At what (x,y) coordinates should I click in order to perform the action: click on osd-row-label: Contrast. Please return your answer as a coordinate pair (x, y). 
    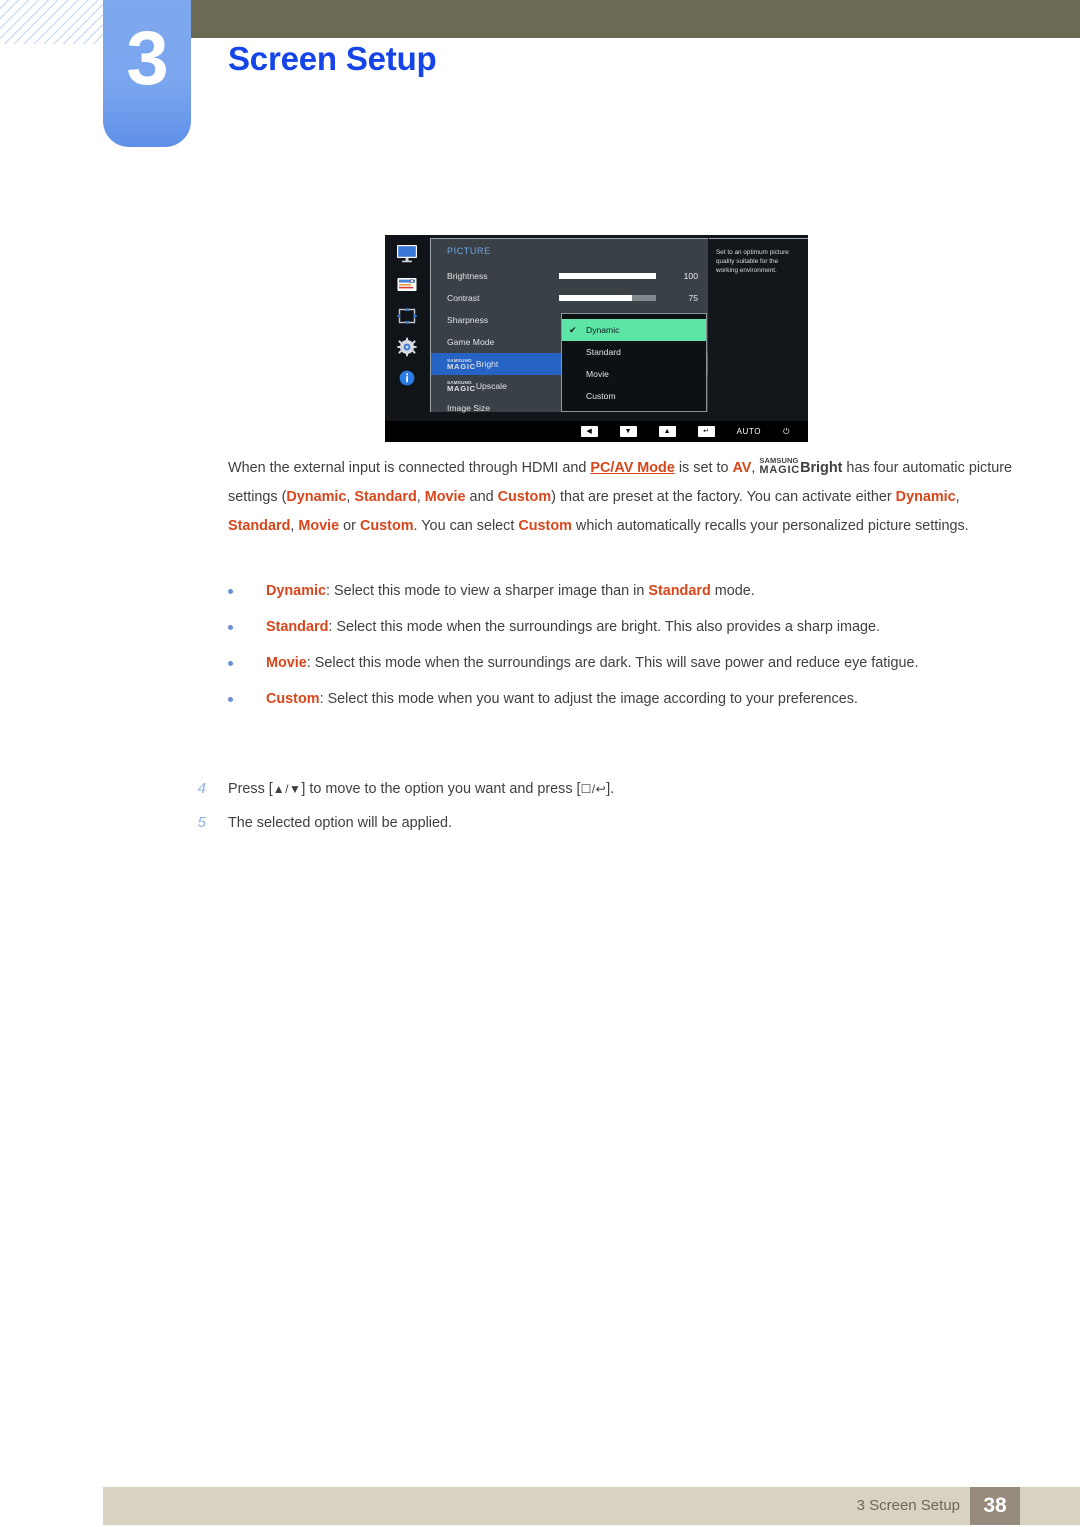
    Looking at the image, I should click on (463, 298).